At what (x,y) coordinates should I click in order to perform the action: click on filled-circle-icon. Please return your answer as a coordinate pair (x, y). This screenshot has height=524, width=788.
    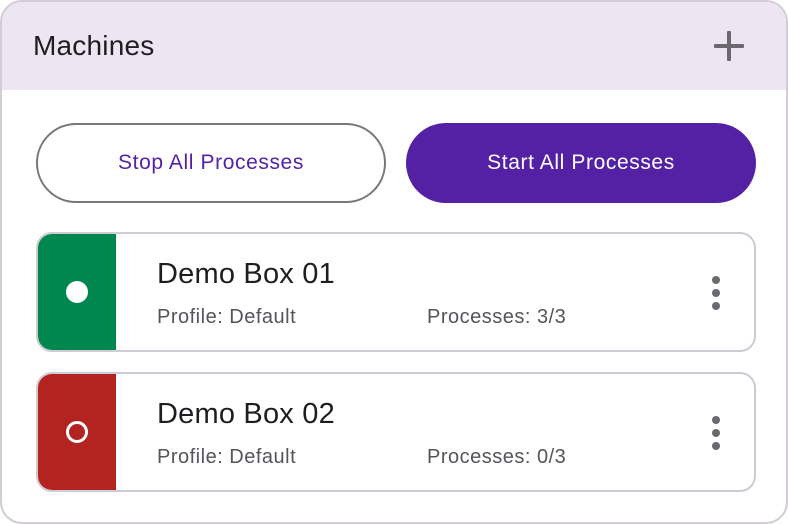
    Looking at the image, I should click on (77, 292).